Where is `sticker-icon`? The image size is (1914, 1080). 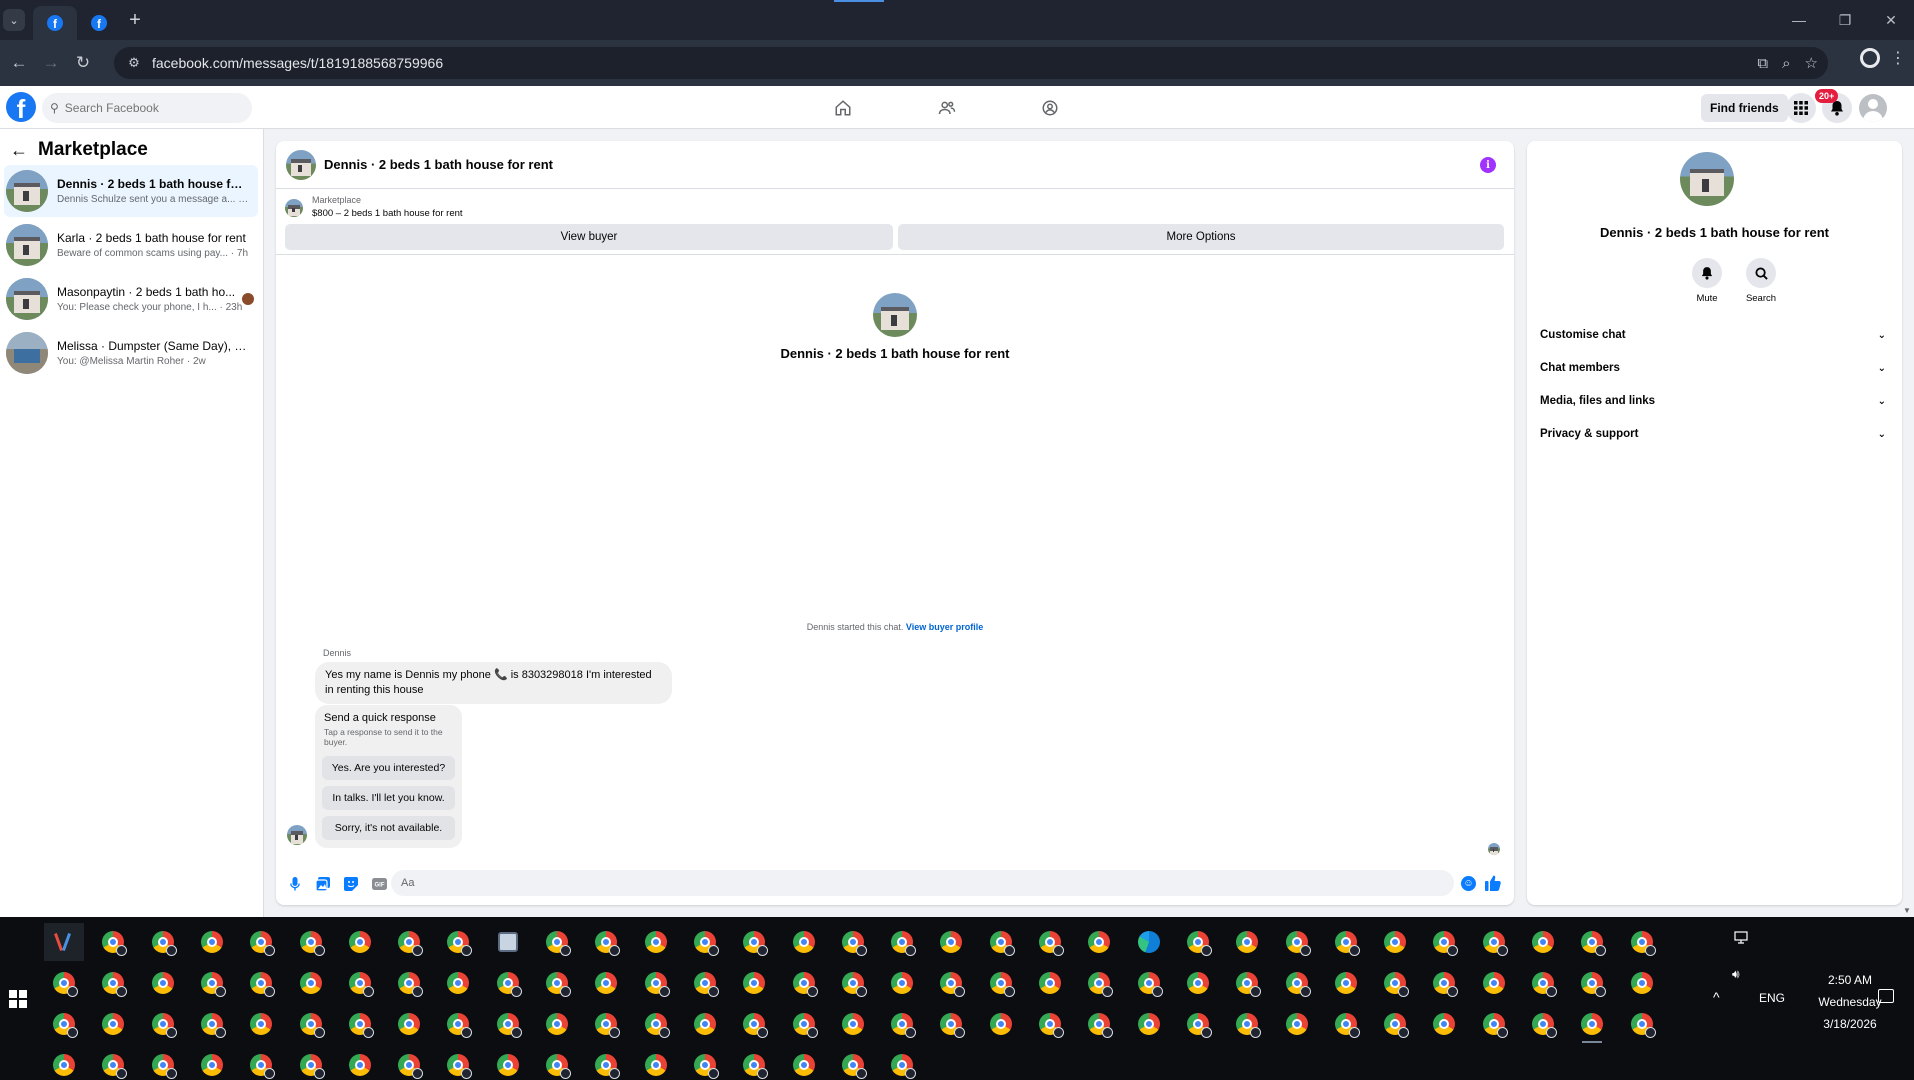 sticker-icon is located at coordinates (351, 884).